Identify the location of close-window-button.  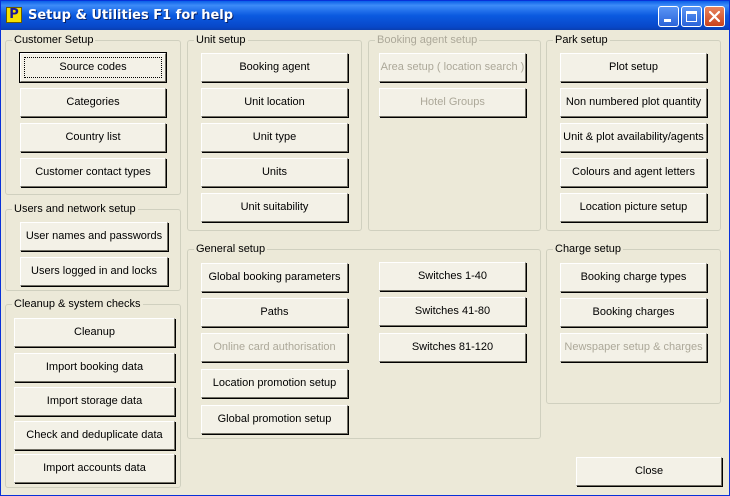
(714, 16).